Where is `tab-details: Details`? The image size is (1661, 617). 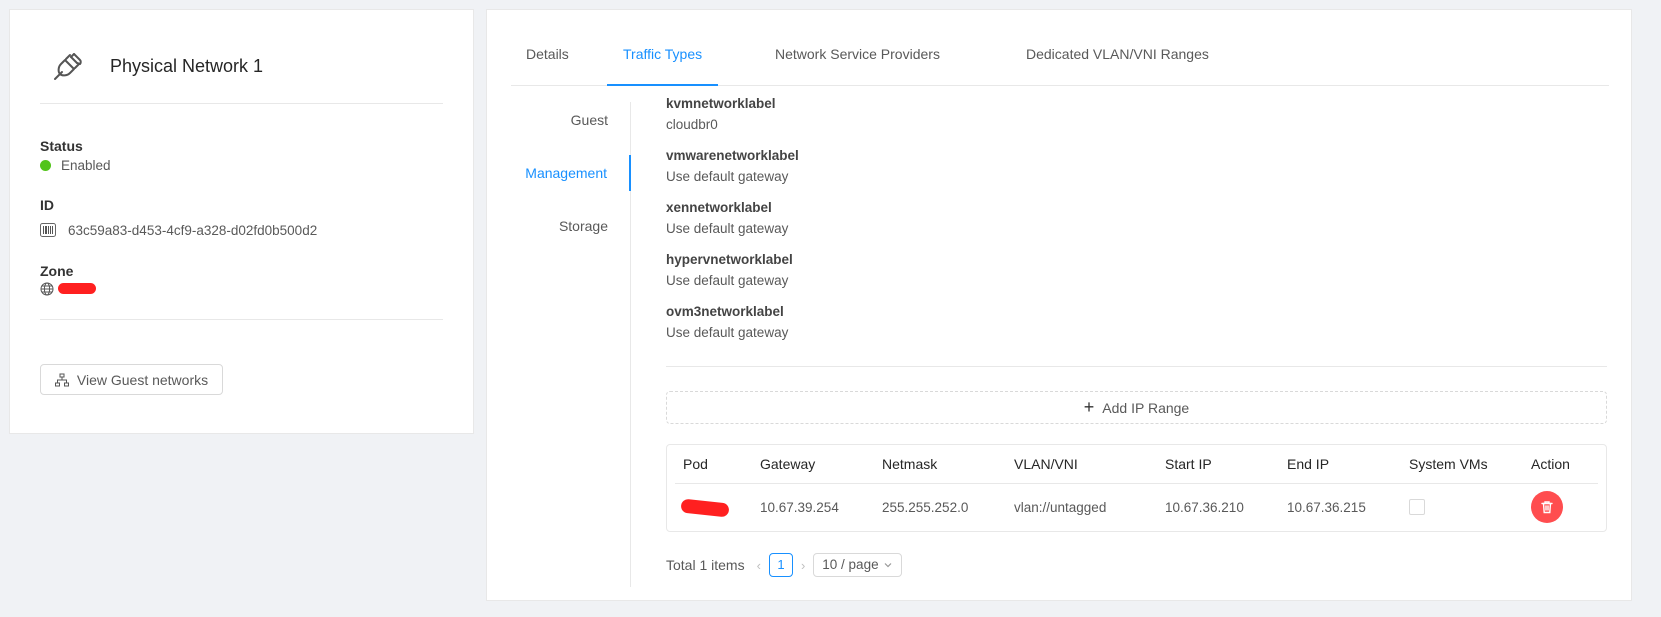
tab-details: Details is located at coordinates (547, 61).